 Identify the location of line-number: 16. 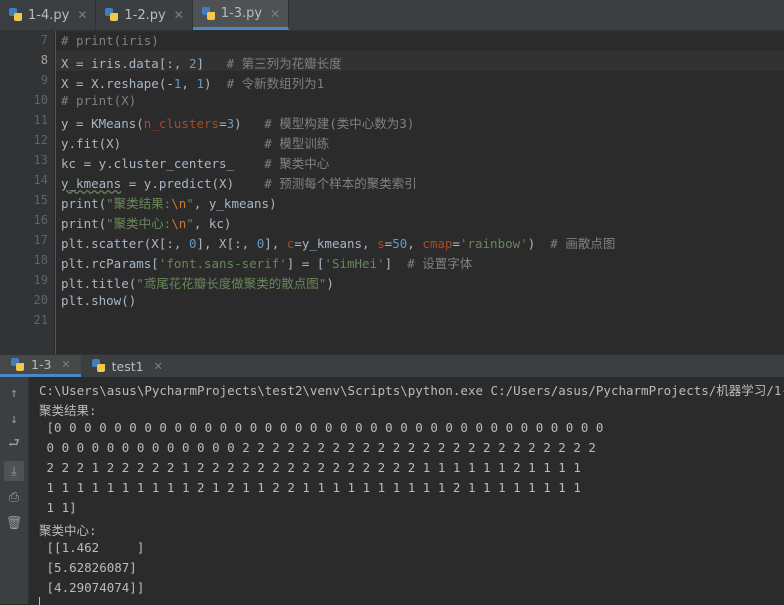
(40, 220).